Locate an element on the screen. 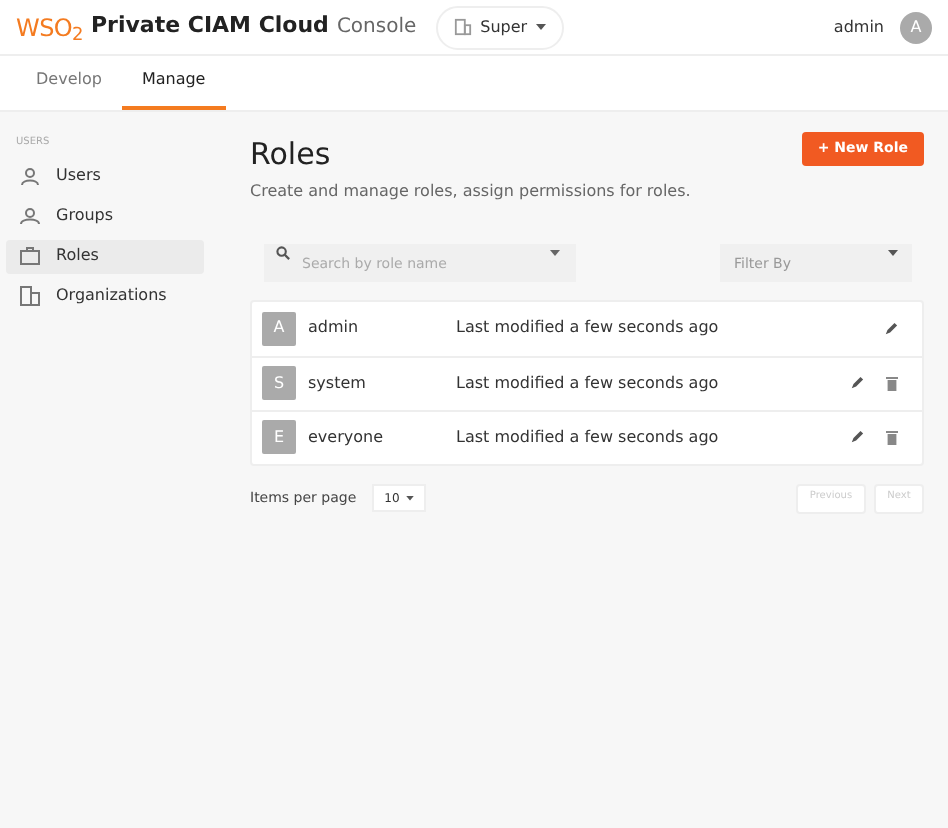 Image resolution: width=948 pixels, height=828 pixels. role-avatar: A is located at coordinates (279, 328).